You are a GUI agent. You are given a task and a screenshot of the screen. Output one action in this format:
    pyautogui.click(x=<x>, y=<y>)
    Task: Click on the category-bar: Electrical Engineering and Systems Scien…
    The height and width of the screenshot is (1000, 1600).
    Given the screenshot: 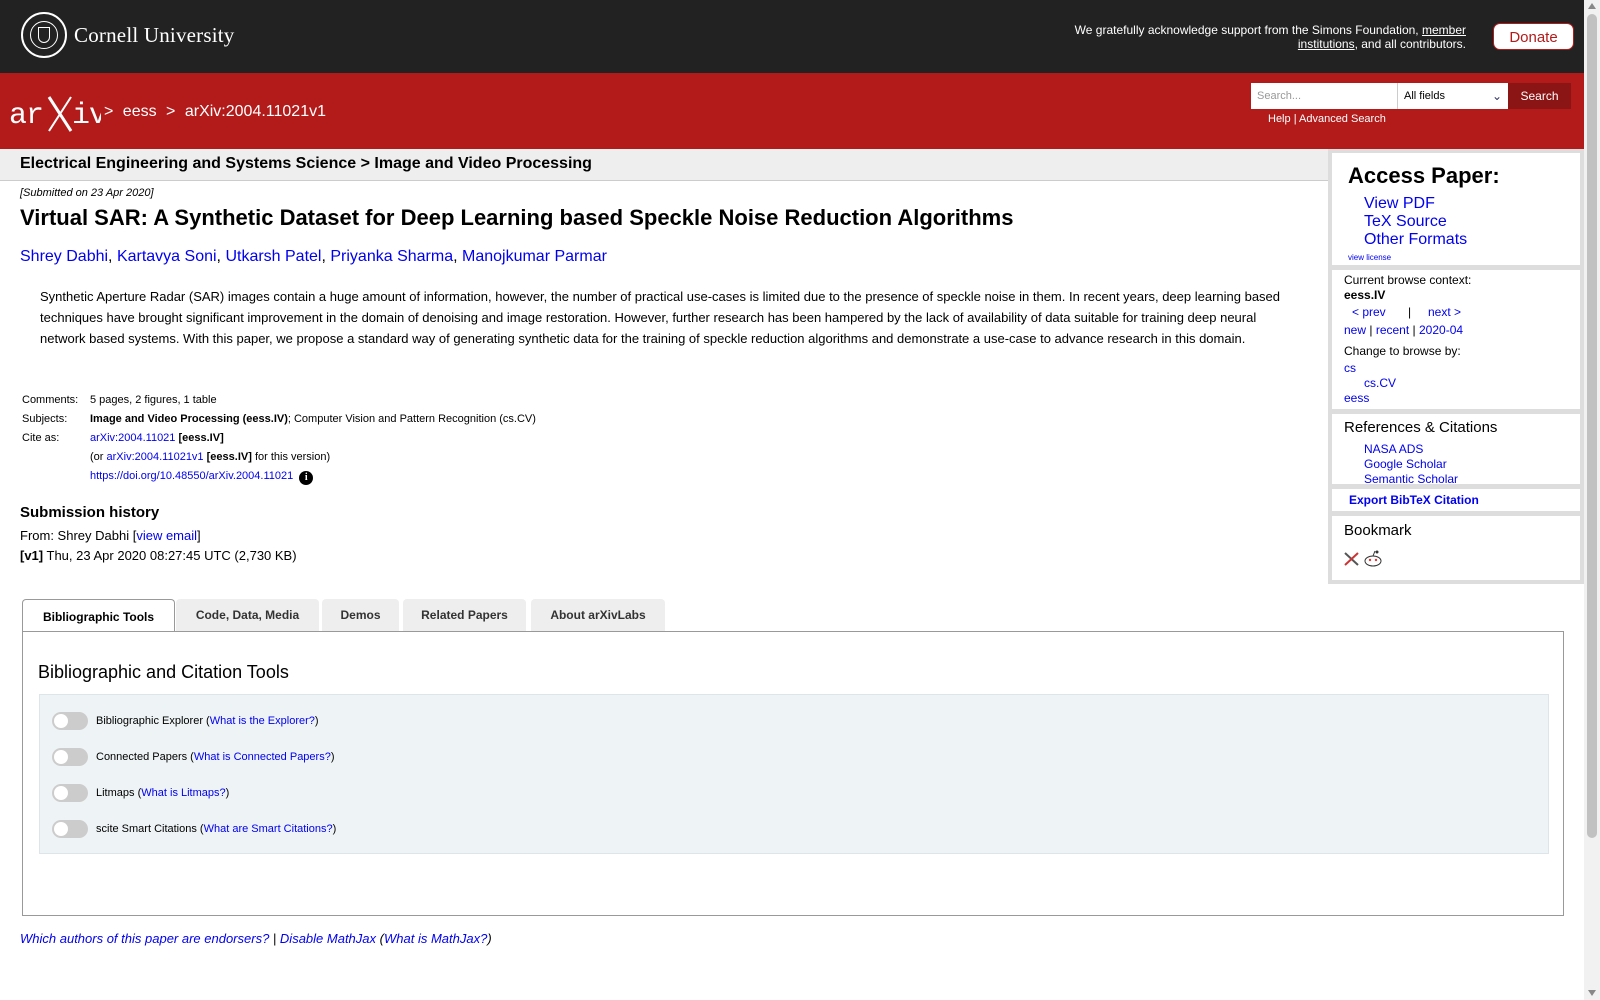 What is the action you would take?
    pyautogui.click(x=664, y=165)
    